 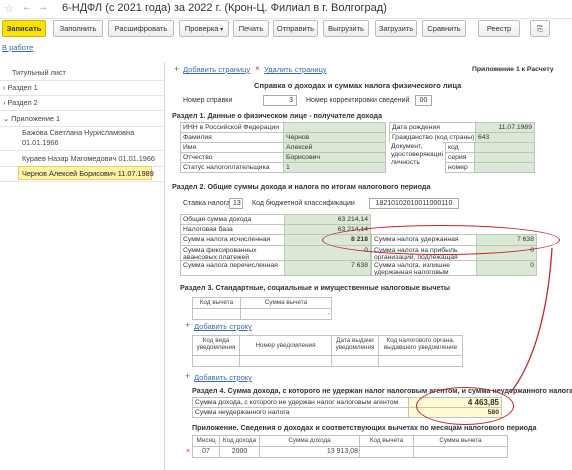 I want to click on save-button: Записать, so click(x=24, y=28).